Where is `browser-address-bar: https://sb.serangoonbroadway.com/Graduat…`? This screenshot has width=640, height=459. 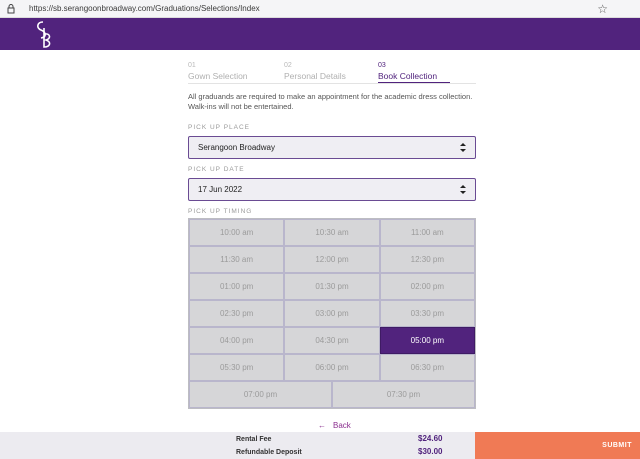
browser-address-bar: https://sb.serangoonbroadway.com/Graduat… is located at coordinates (320, 9).